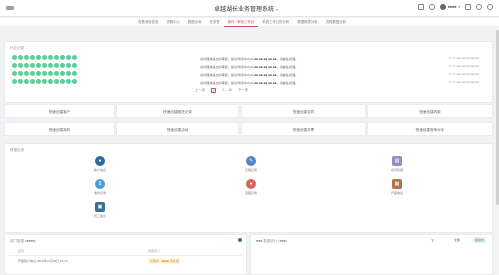 This screenshot has height=275, width=499. Describe the element at coordinates (200, 90) in the screenshot. I see `prev-page-button: 上一页` at that location.